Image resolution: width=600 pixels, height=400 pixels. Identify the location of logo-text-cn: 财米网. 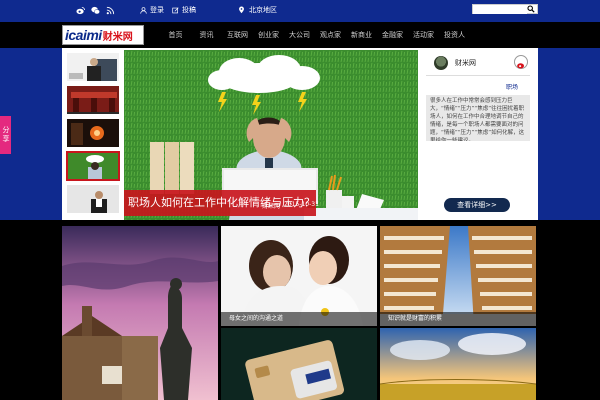
(117, 37).